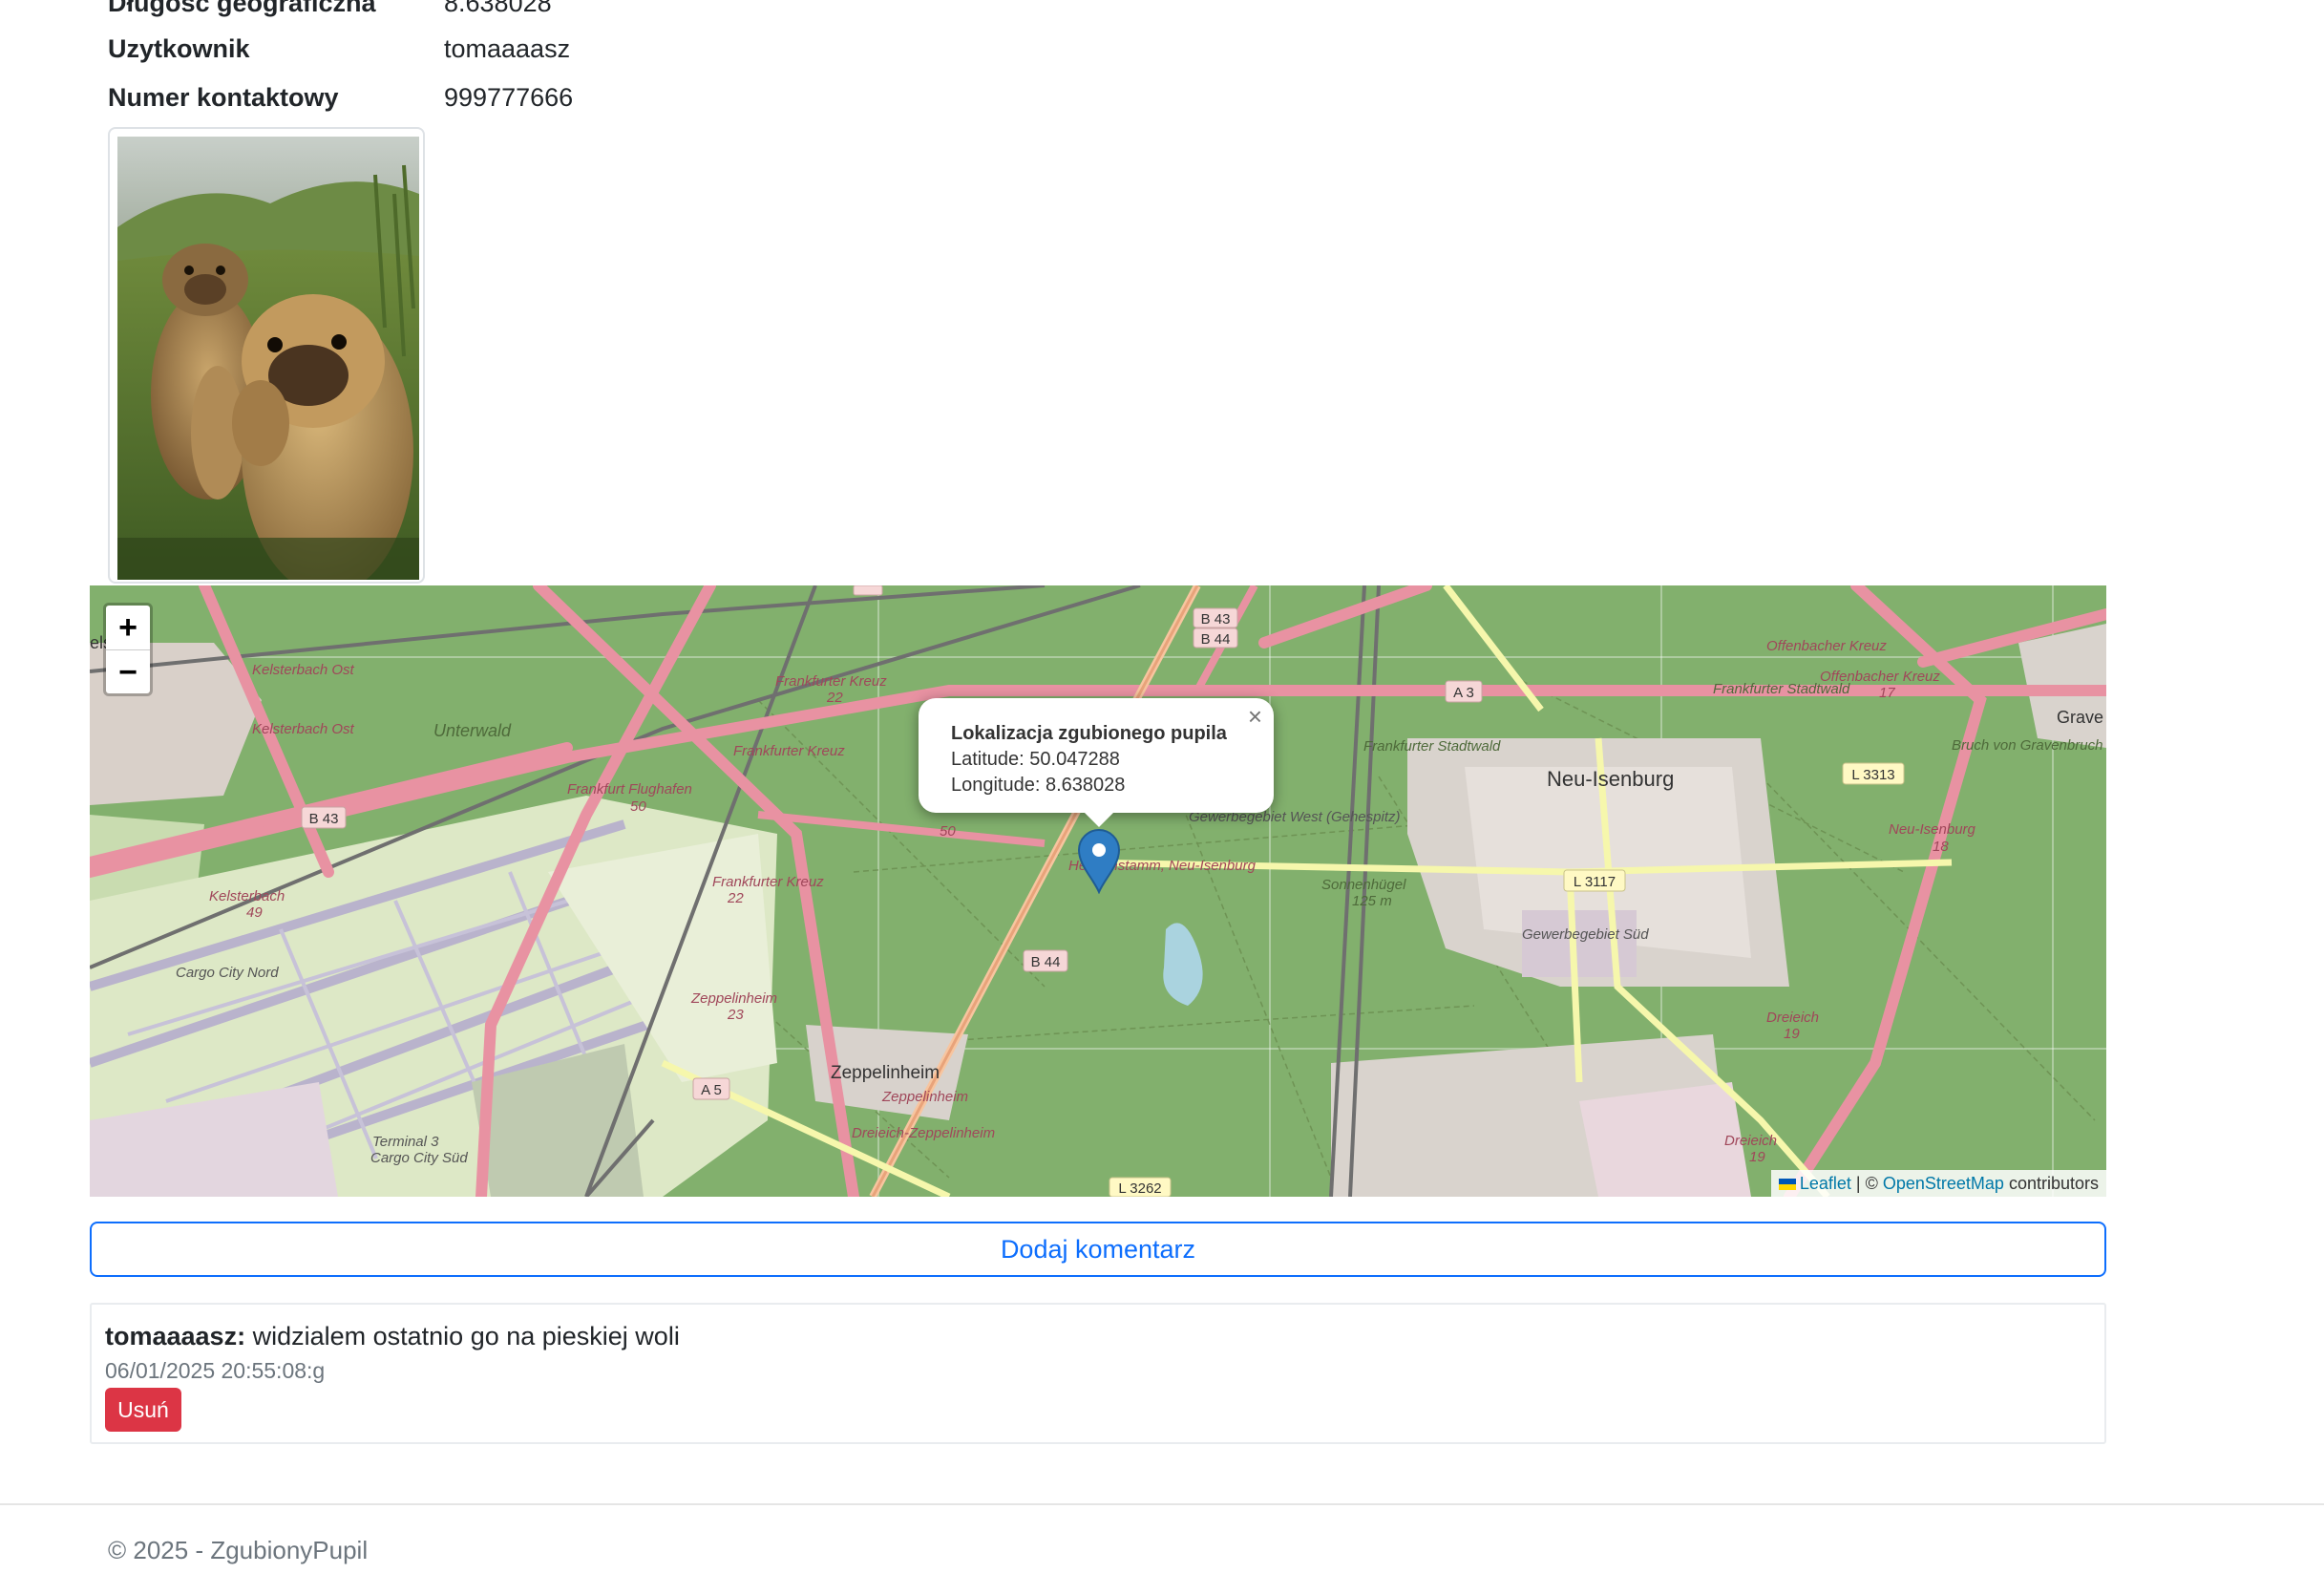 The image size is (2324, 1595). I want to click on popup-longitude: Longitude: 8.638028, so click(1038, 785).